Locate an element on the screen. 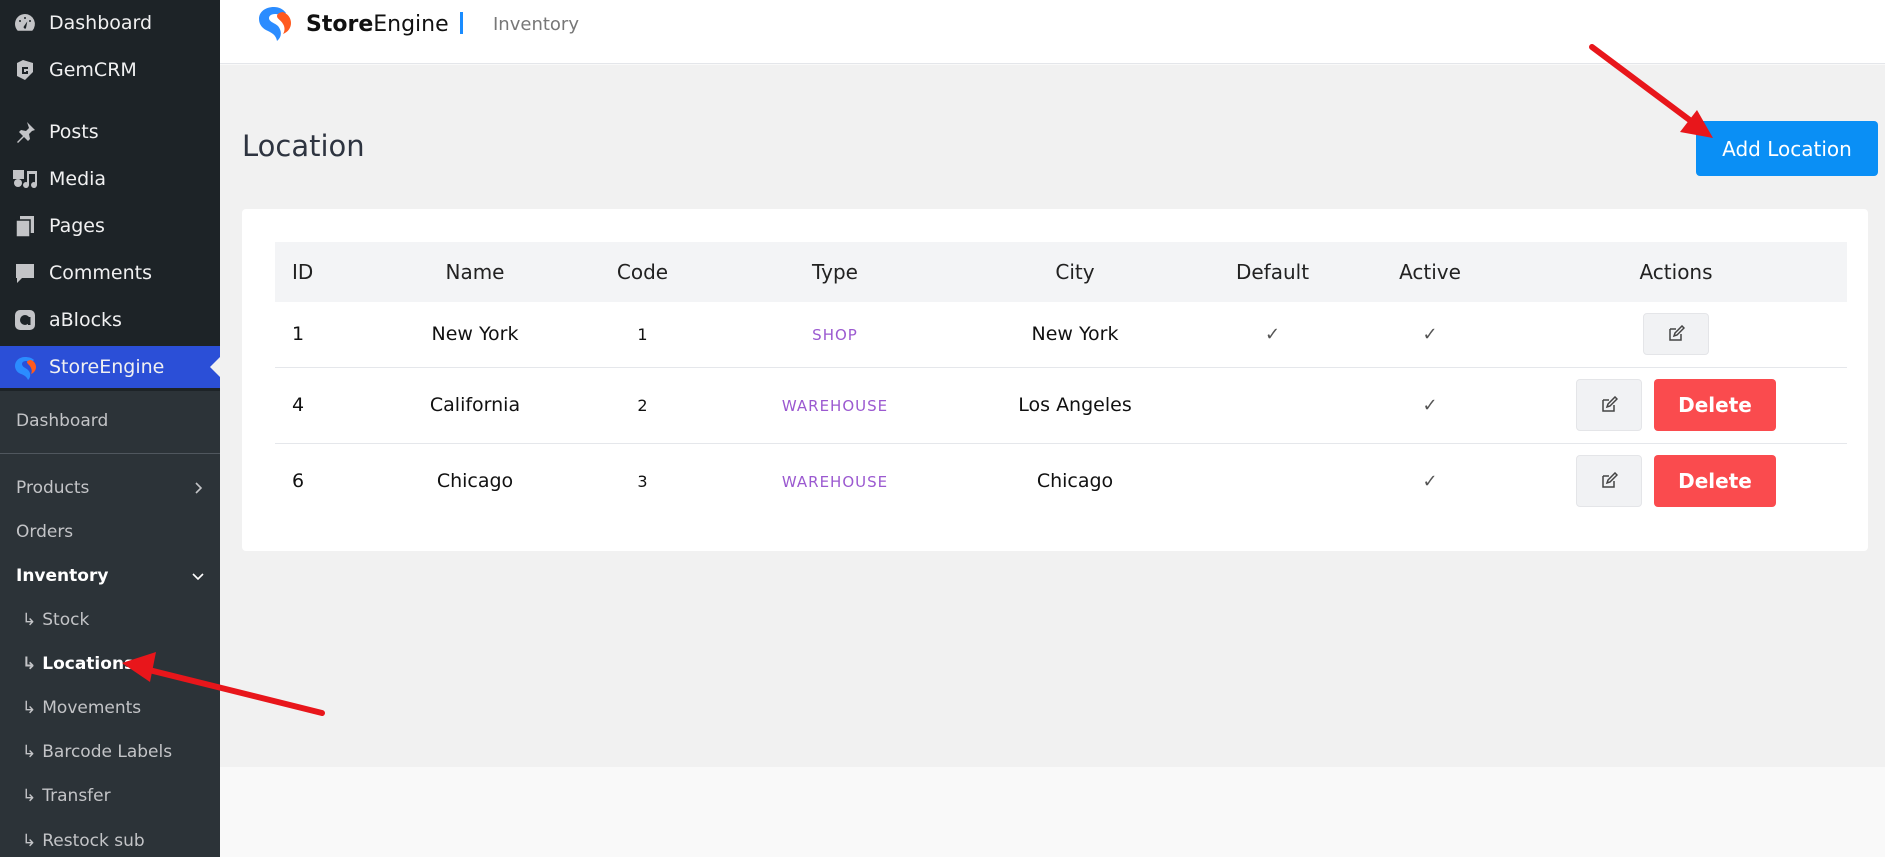 The height and width of the screenshot is (857, 1885). menu-label: GemCRM is located at coordinates (93, 70).